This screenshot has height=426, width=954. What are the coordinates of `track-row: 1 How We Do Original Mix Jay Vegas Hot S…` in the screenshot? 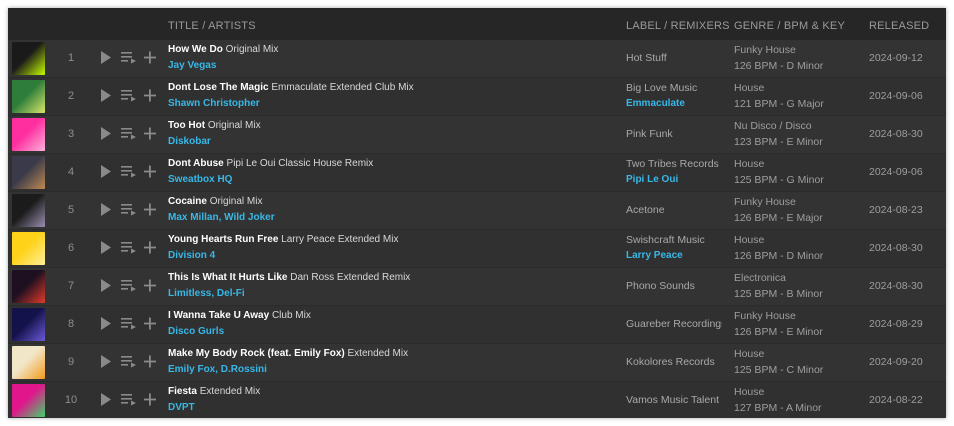 It's located at (477, 58).